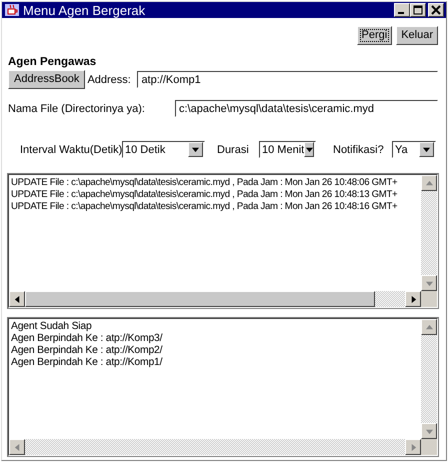 The height and width of the screenshot is (462, 448). I want to click on window-title: Menu Agen Bergerak, so click(84, 10).